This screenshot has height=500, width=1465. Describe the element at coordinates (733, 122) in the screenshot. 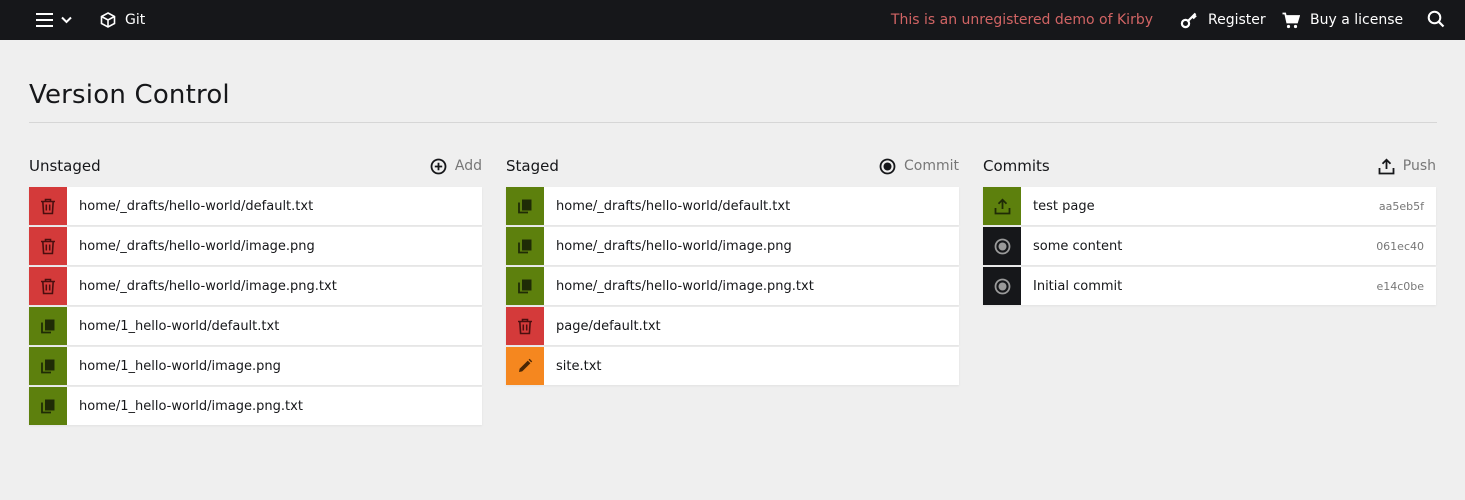

I see `title-divider` at that location.